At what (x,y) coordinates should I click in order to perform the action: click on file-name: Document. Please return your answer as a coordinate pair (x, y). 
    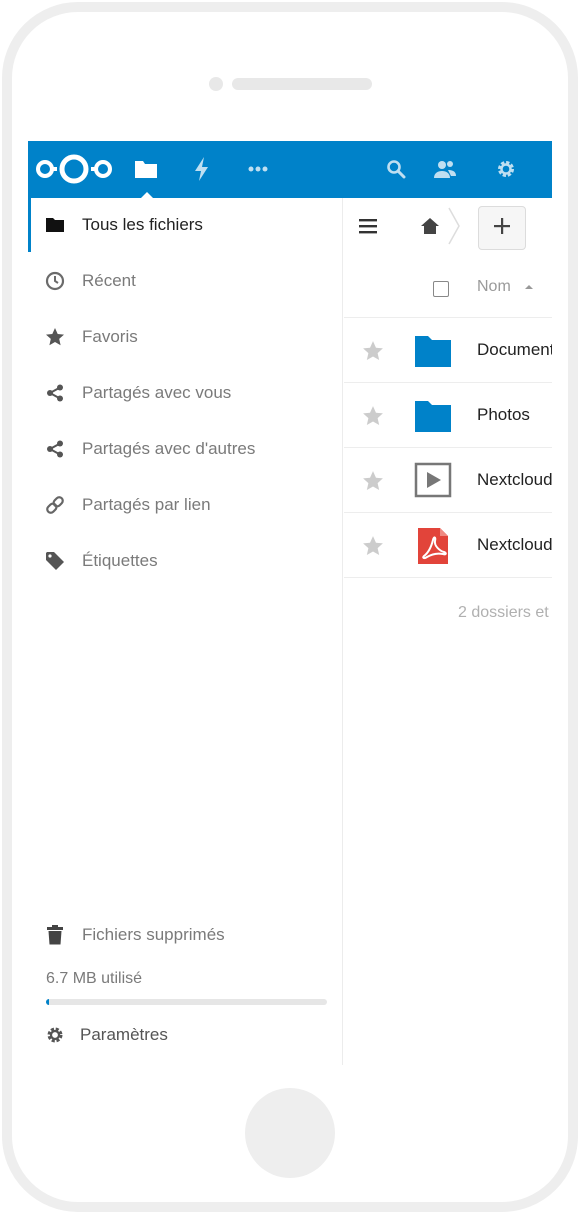
    Looking at the image, I should click on (514, 350).